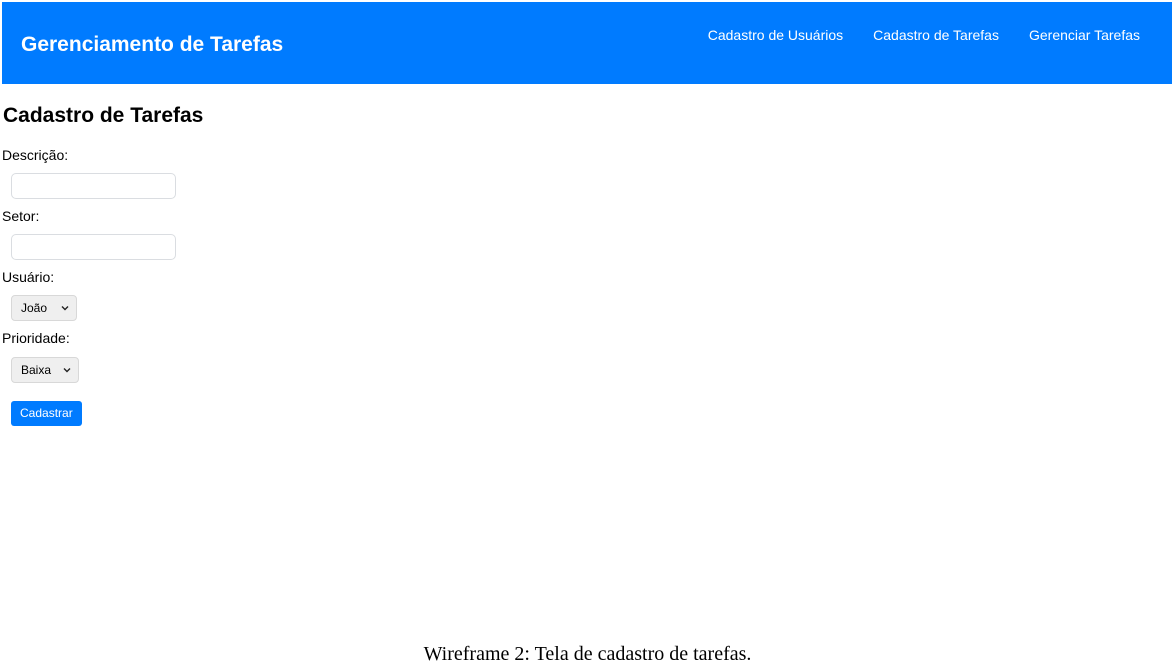  What do you see at coordinates (34, 308) in the screenshot?
I see `usuario-select-value: João` at bounding box center [34, 308].